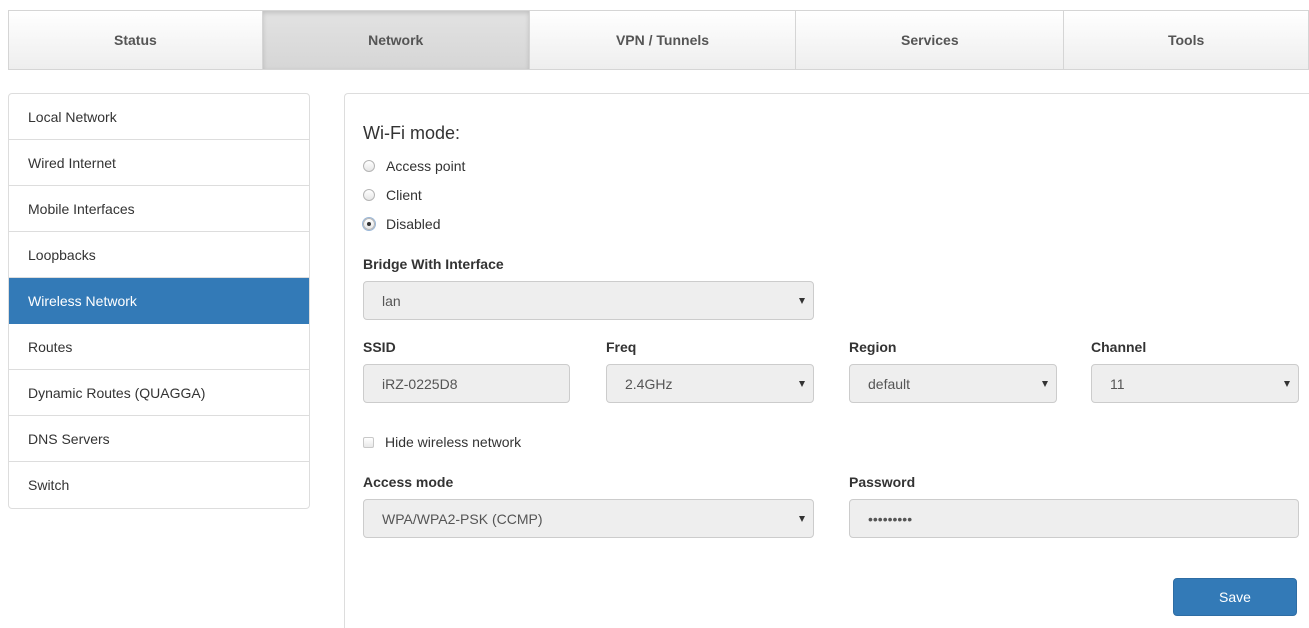 This screenshot has height=628, width=1309. What do you see at coordinates (1117, 383) in the screenshot?
I see `channel-value: 11` at bounding box center [1117, 383].